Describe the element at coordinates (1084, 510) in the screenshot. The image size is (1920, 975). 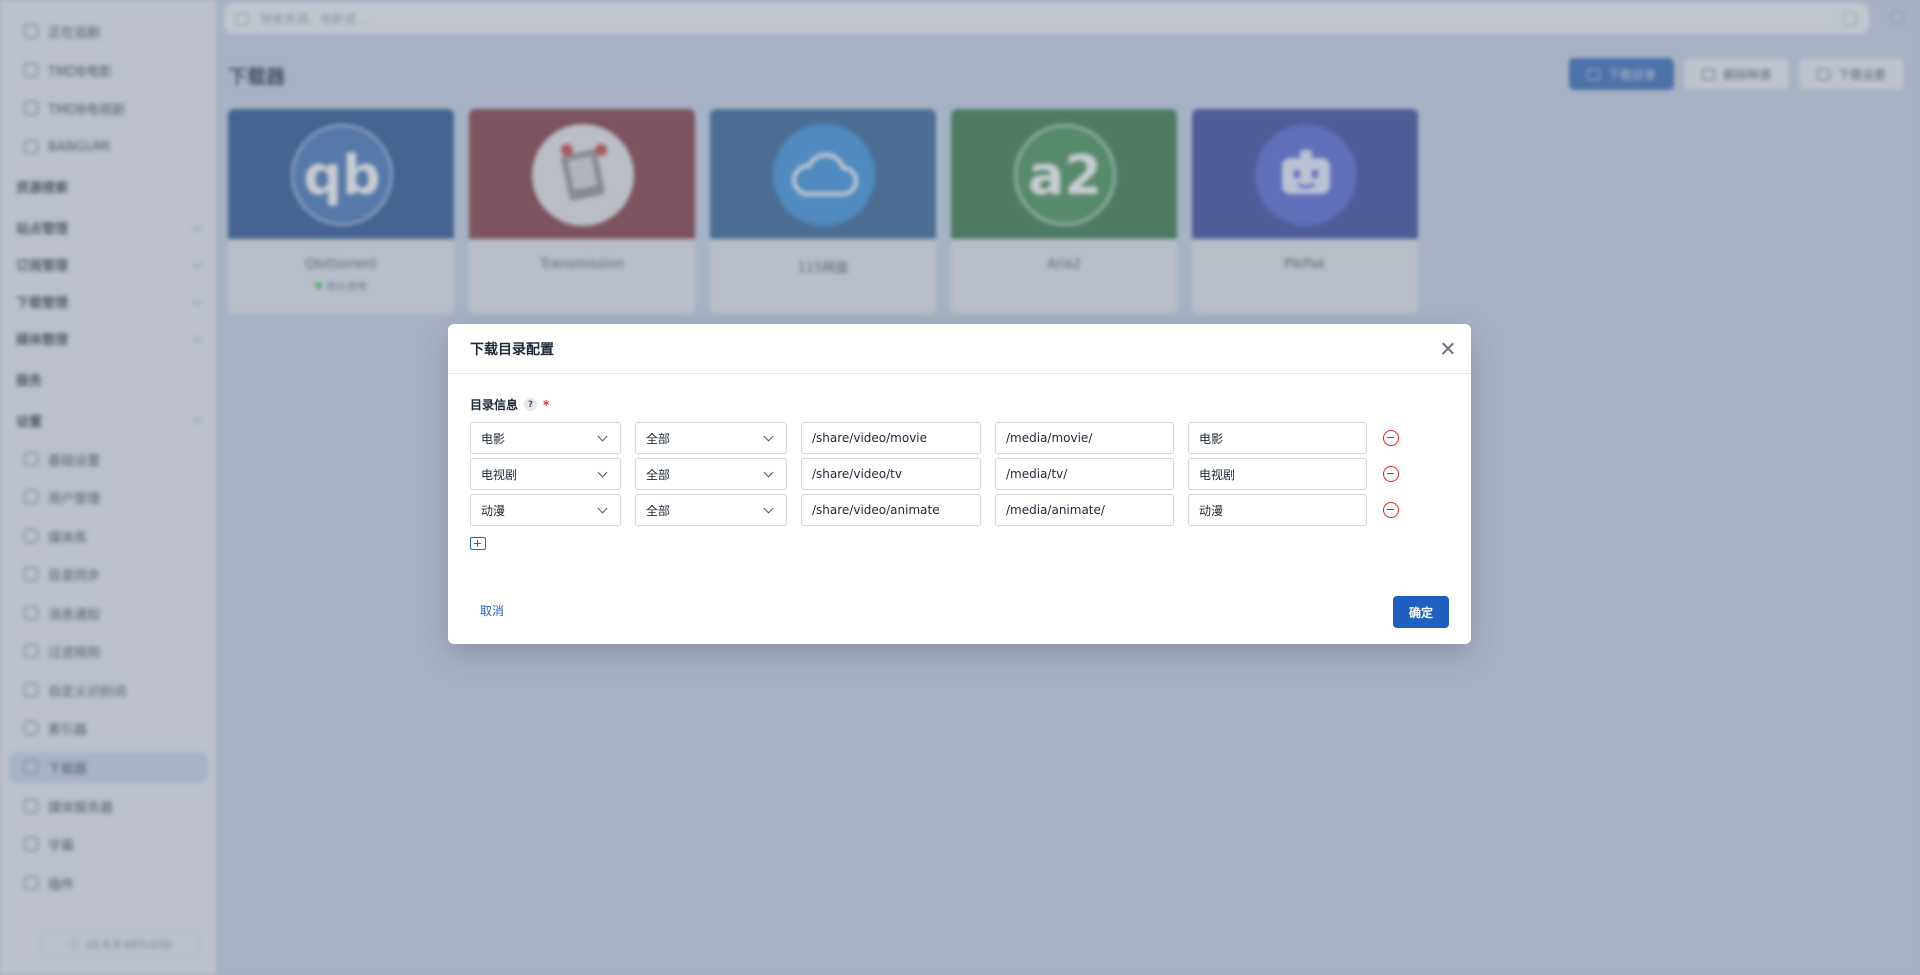
I see `library-path-input: /media/animate/` at that location.